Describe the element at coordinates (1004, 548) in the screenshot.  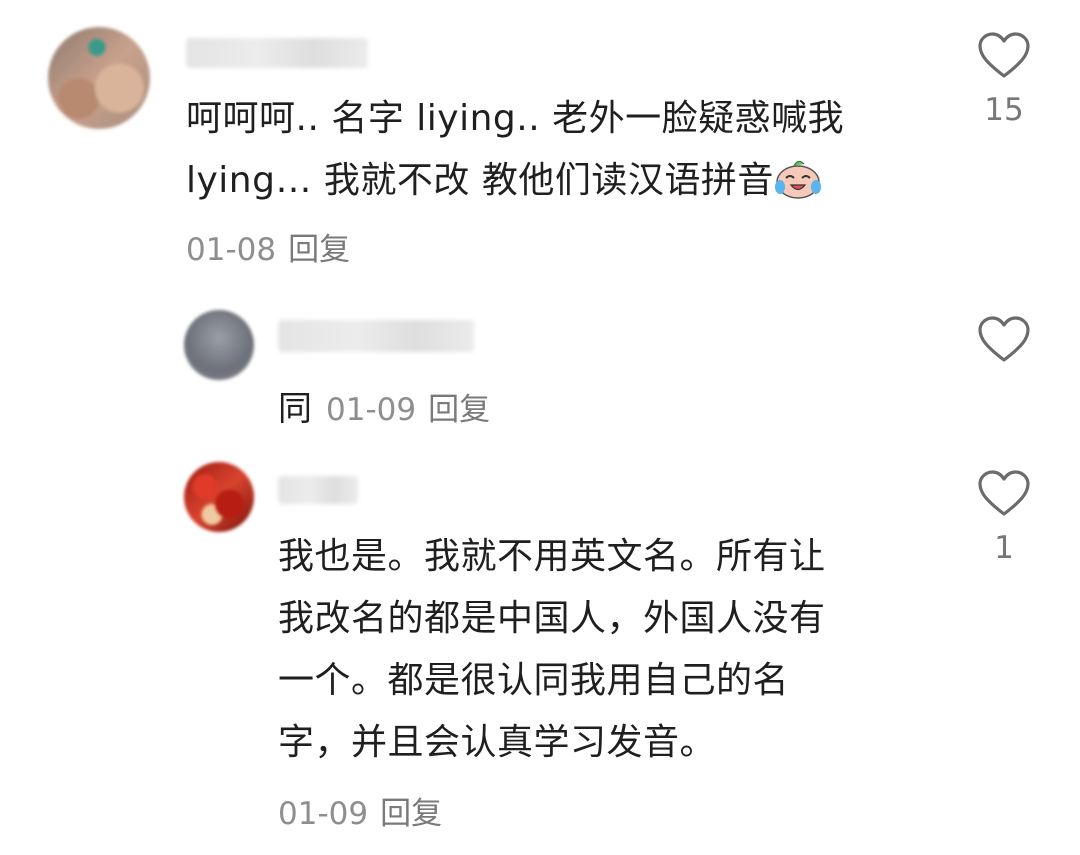
I see `like-count: 1` at that location.